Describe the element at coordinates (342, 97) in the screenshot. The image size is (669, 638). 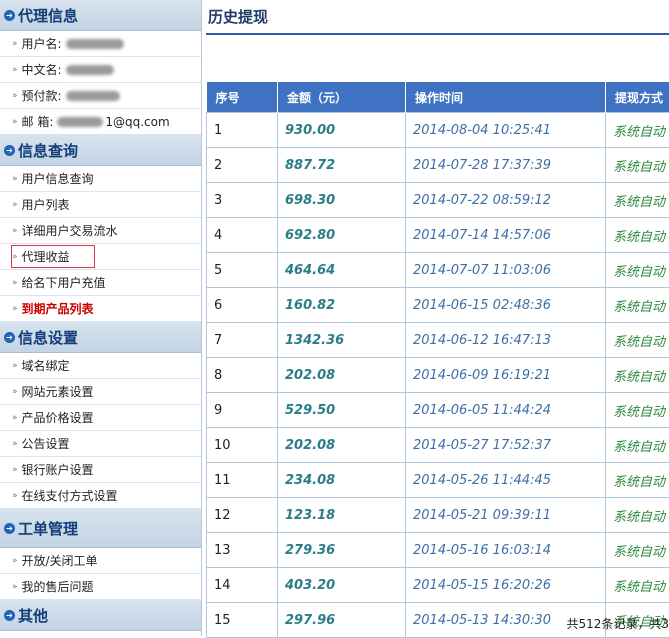
I see `column-header-amount: 金额（元）` at that location.